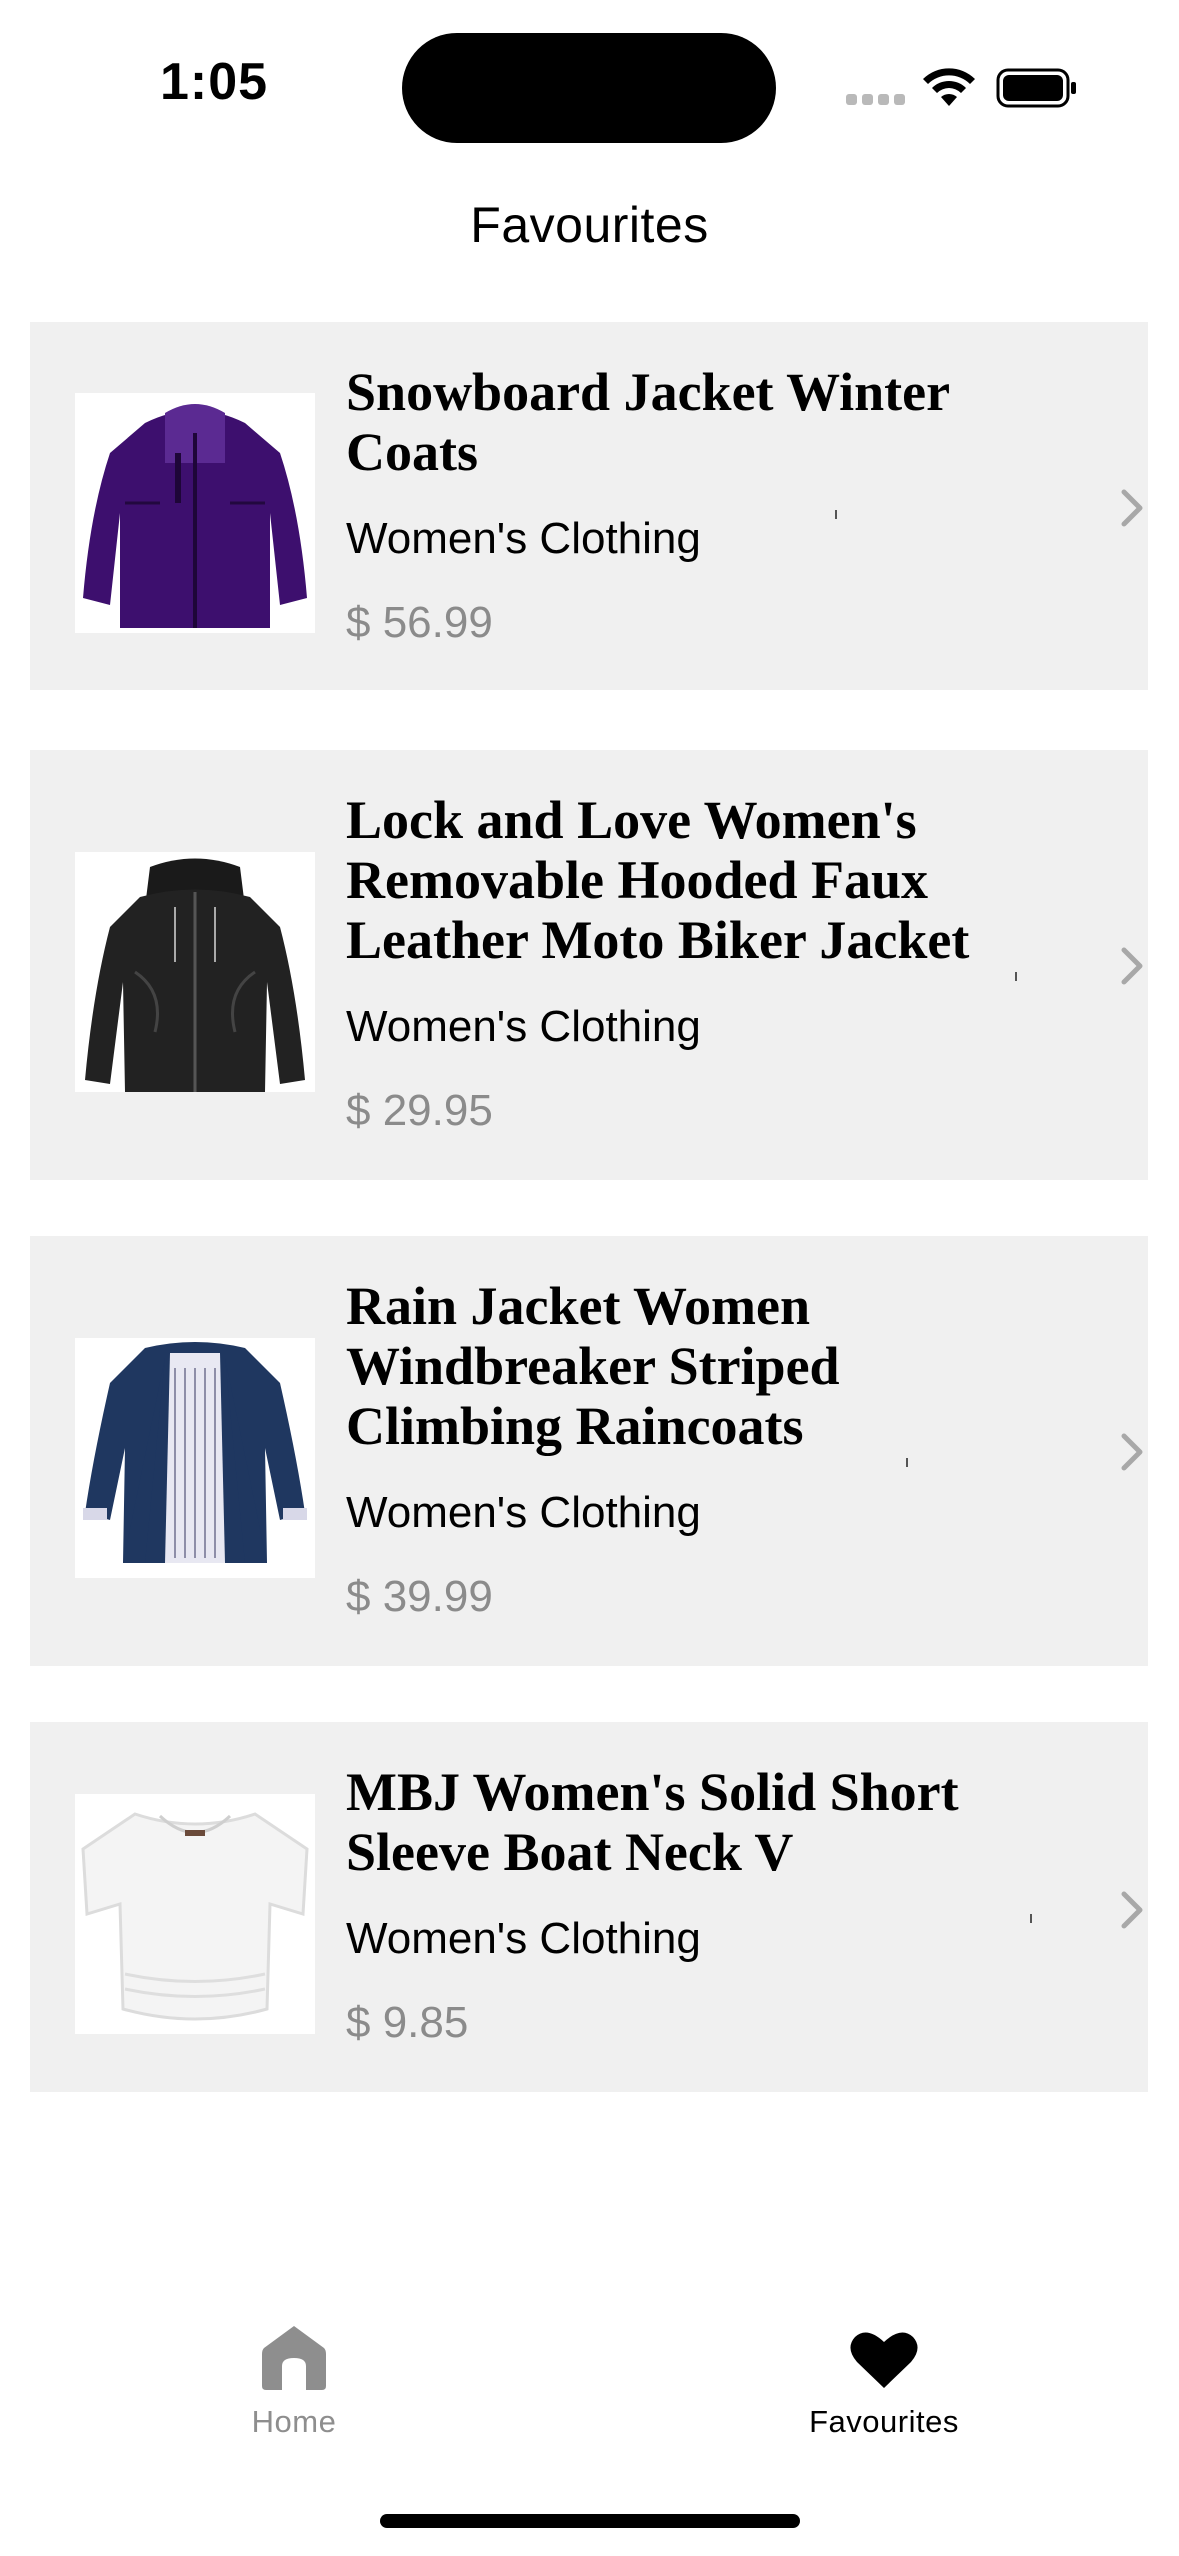 The height and width of the screenshot is (2556, 1179). Describe the element at coordinates (214, 82) in the screenshot. I see `status-time: 1:05` at that location.